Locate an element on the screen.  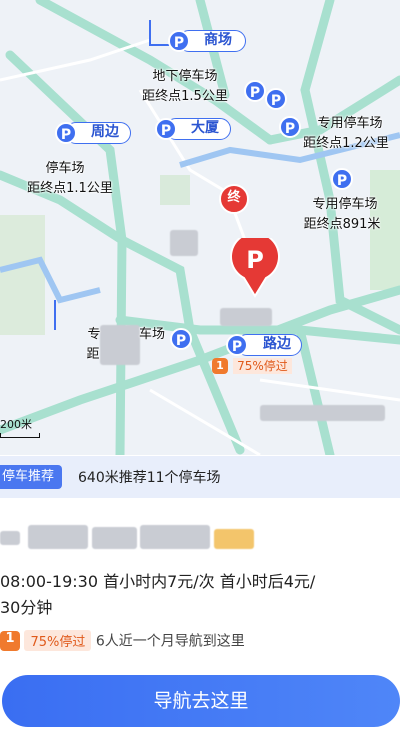
recommend-badge: 停车推荐 is located at coordinates (31, 477).